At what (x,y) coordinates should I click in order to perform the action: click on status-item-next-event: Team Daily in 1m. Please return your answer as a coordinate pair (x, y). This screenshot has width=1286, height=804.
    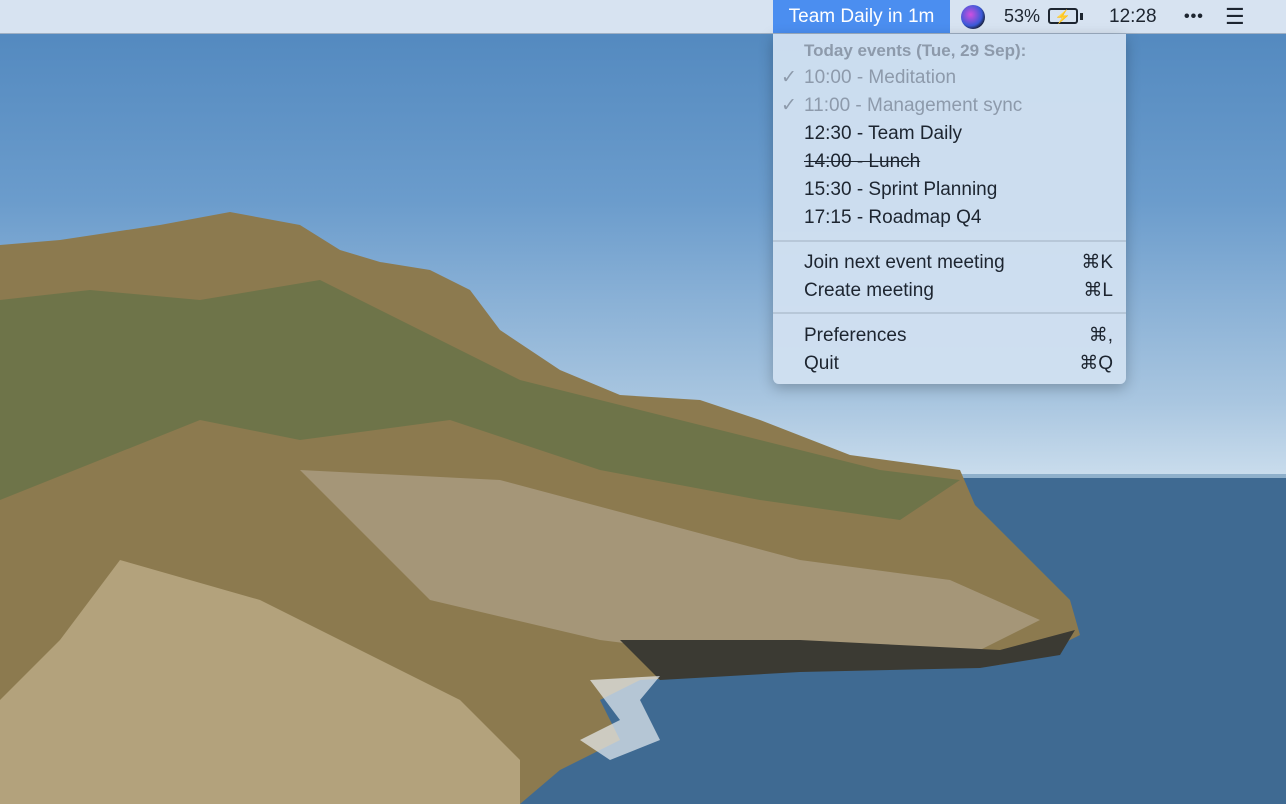
    Looking at the image, I should click on (861, 16).